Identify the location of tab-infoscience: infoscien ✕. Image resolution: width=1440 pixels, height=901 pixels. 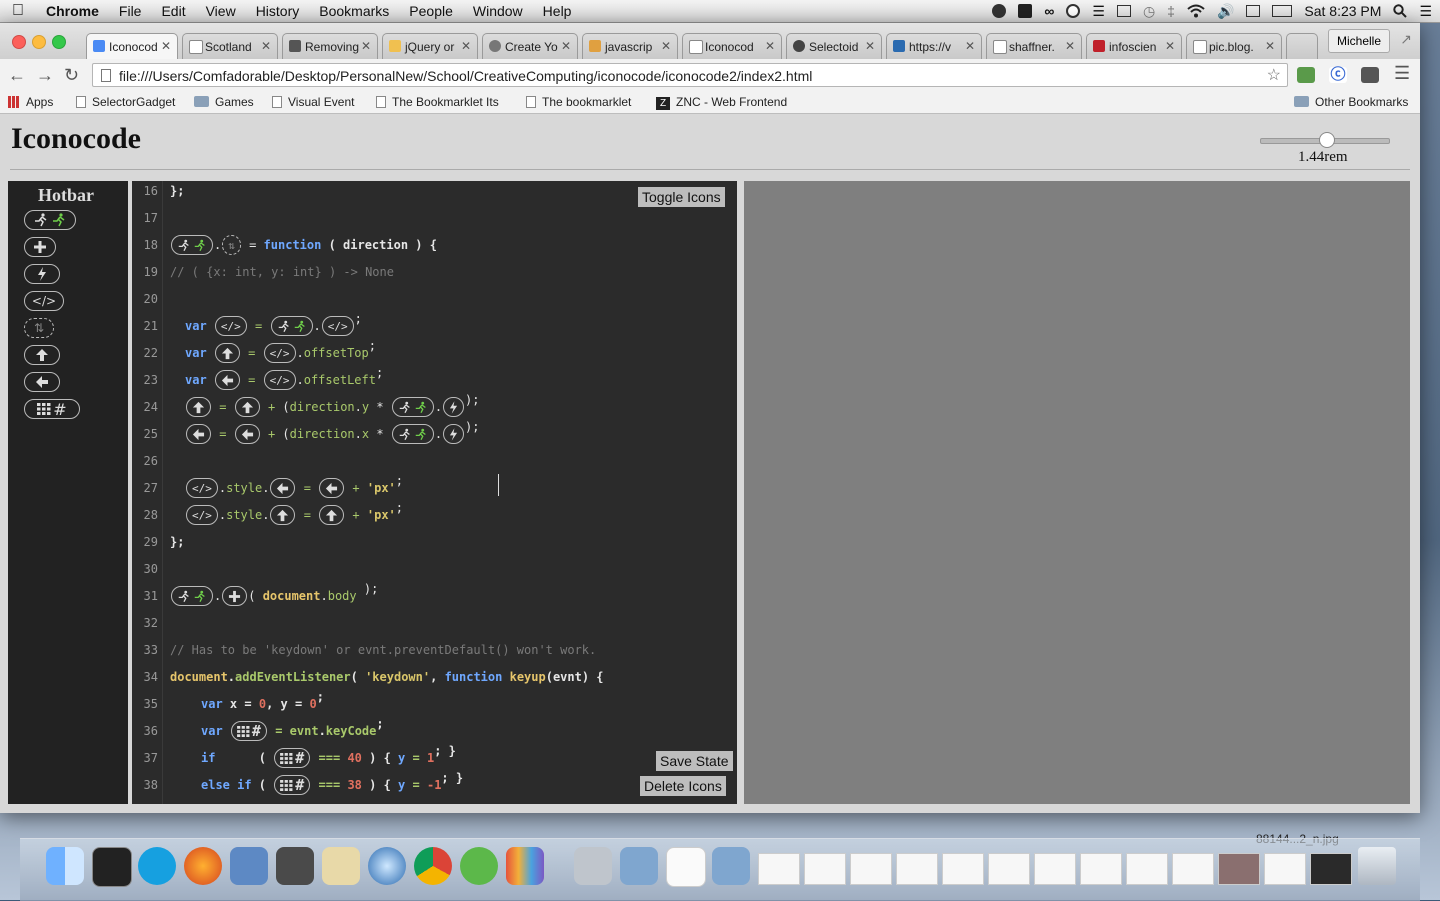
(1134, 46).